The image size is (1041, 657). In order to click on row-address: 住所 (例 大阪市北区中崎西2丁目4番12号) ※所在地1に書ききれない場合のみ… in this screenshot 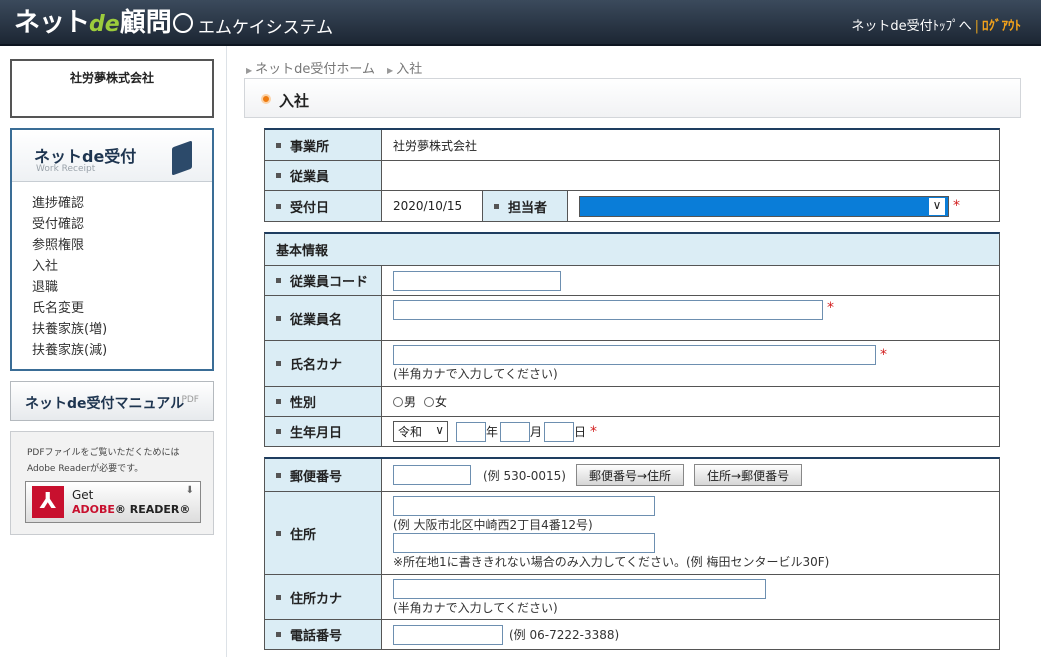, I will do `click(632, 533)`.